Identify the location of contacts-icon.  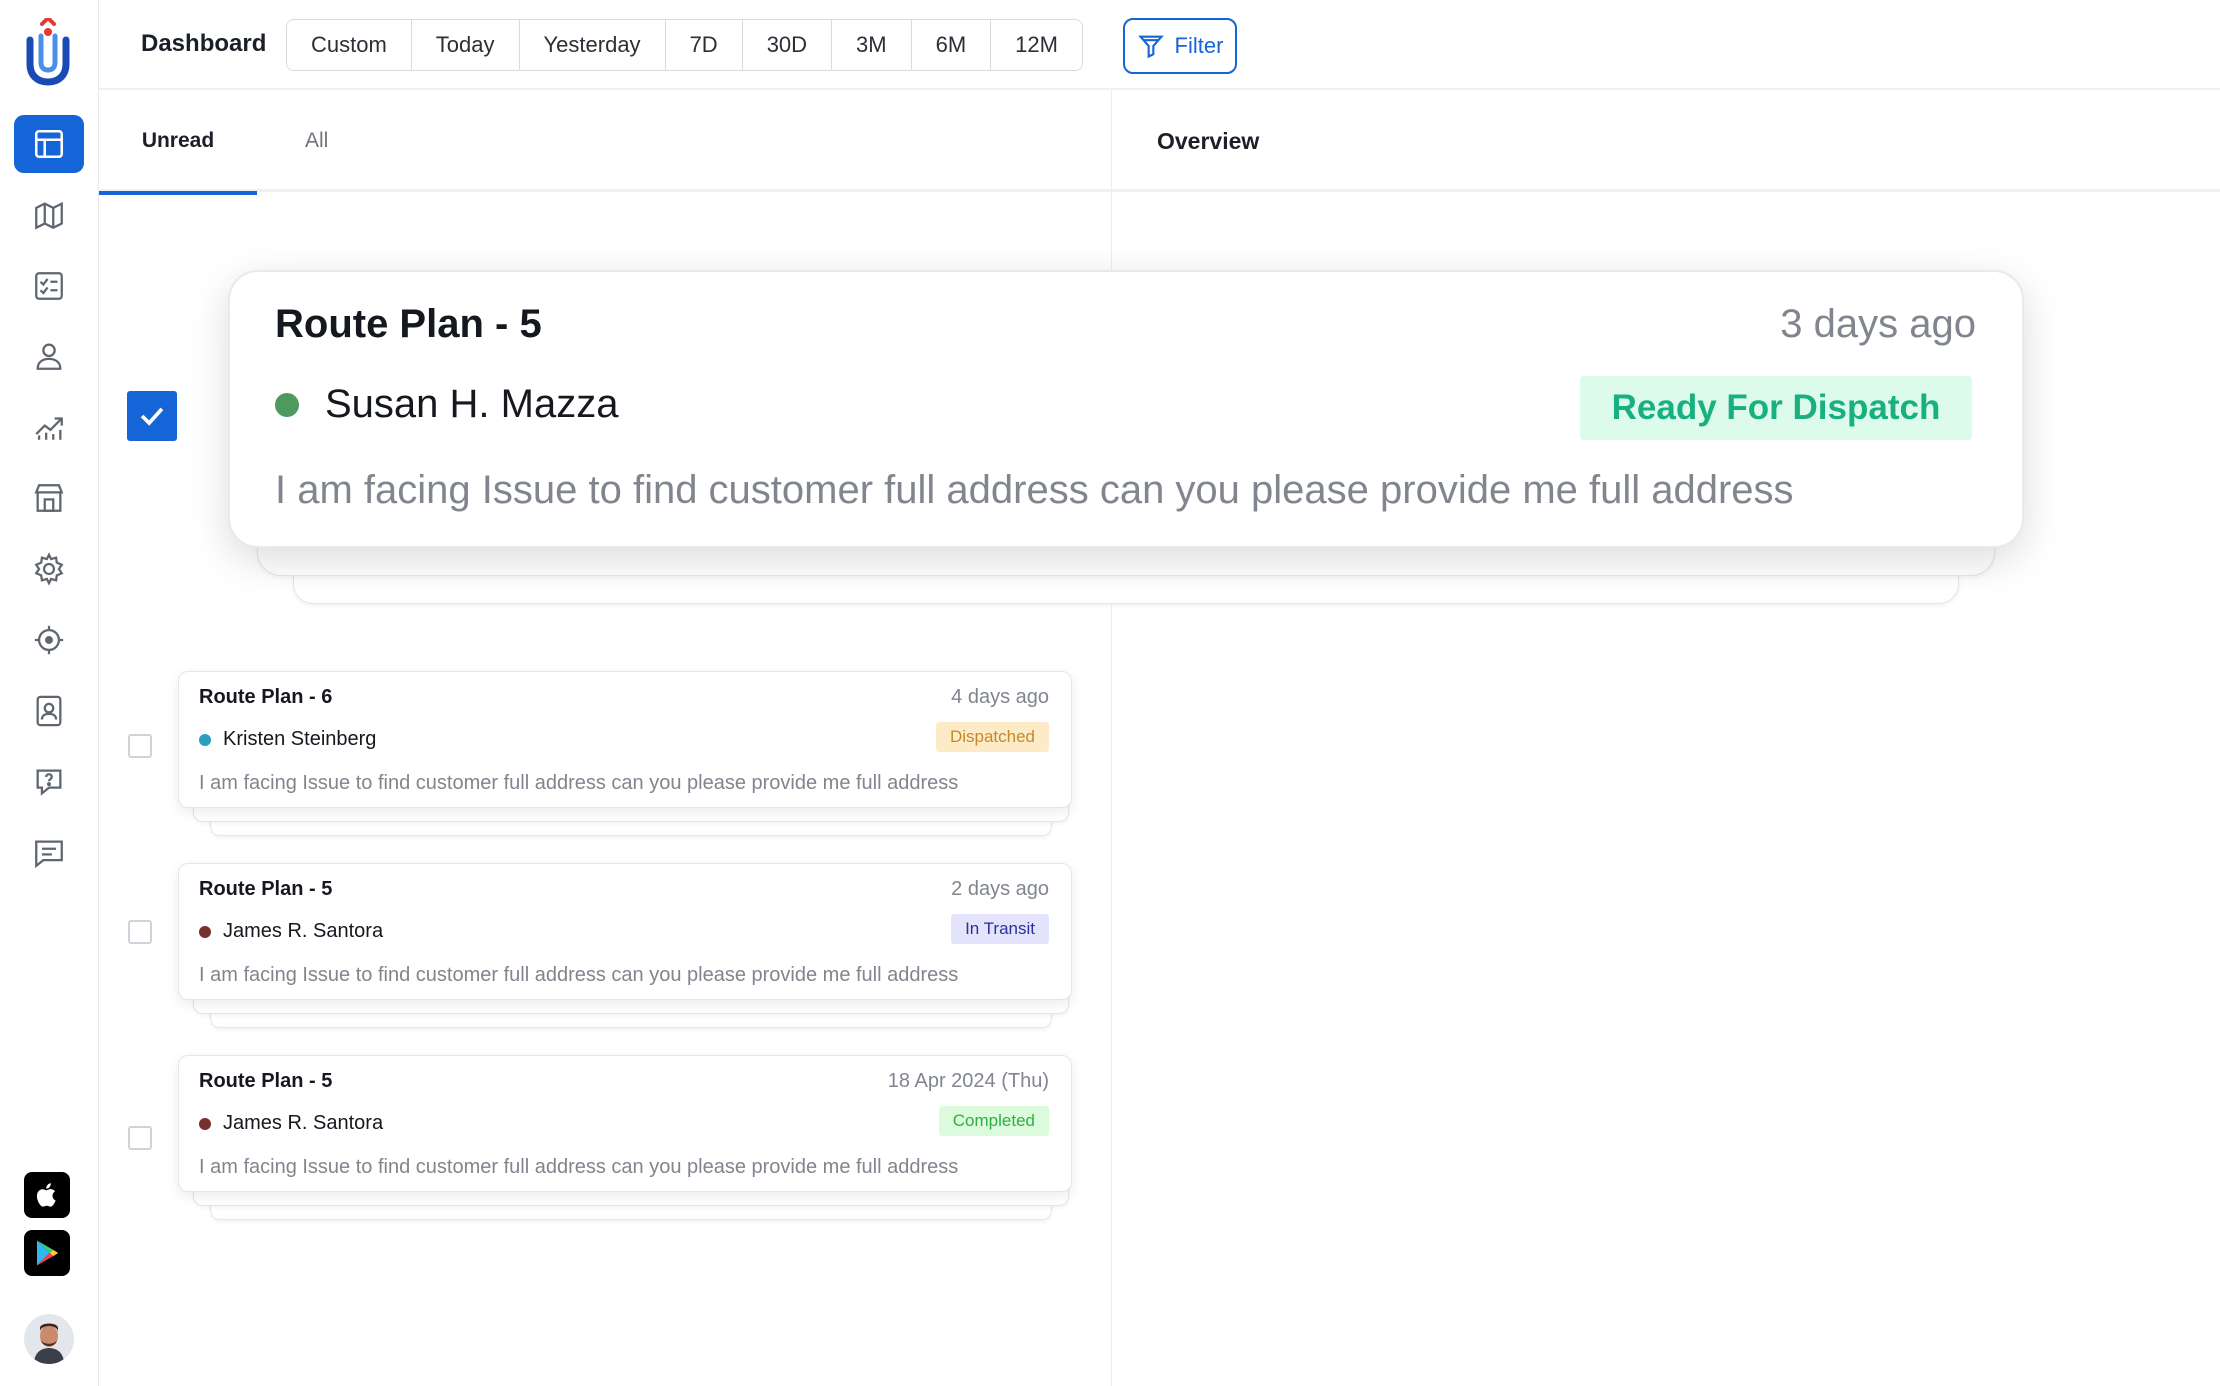
(49, 711).